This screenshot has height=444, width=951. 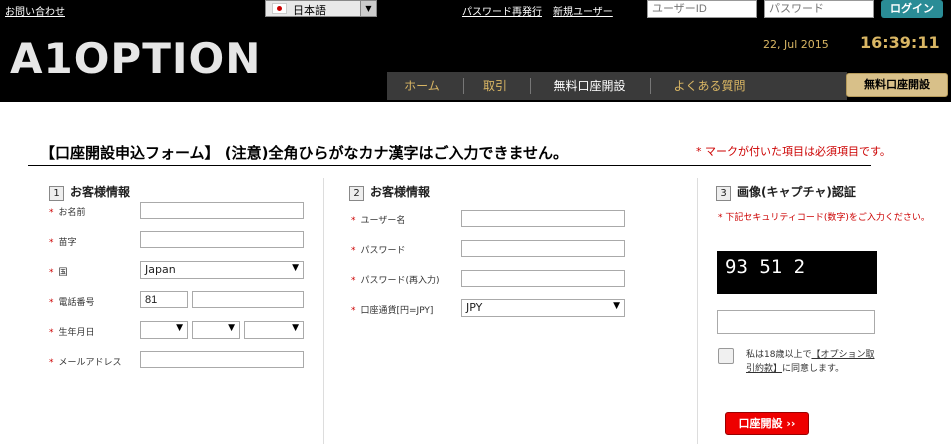 I want to click on captcha-image: 93 51 2, so click(x=797, y=272).